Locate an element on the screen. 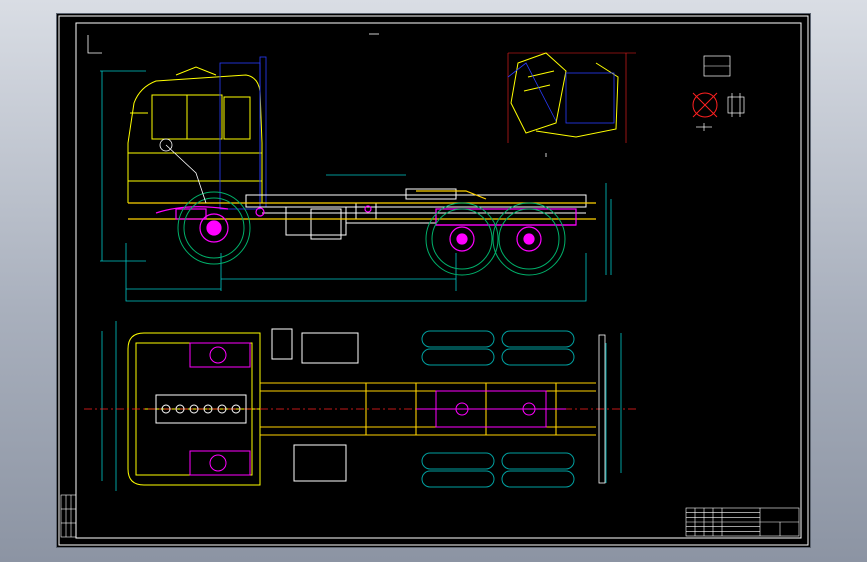 This screenshot has width=867, height=562. wheel-detail-view is located at coordinates (718, 93).